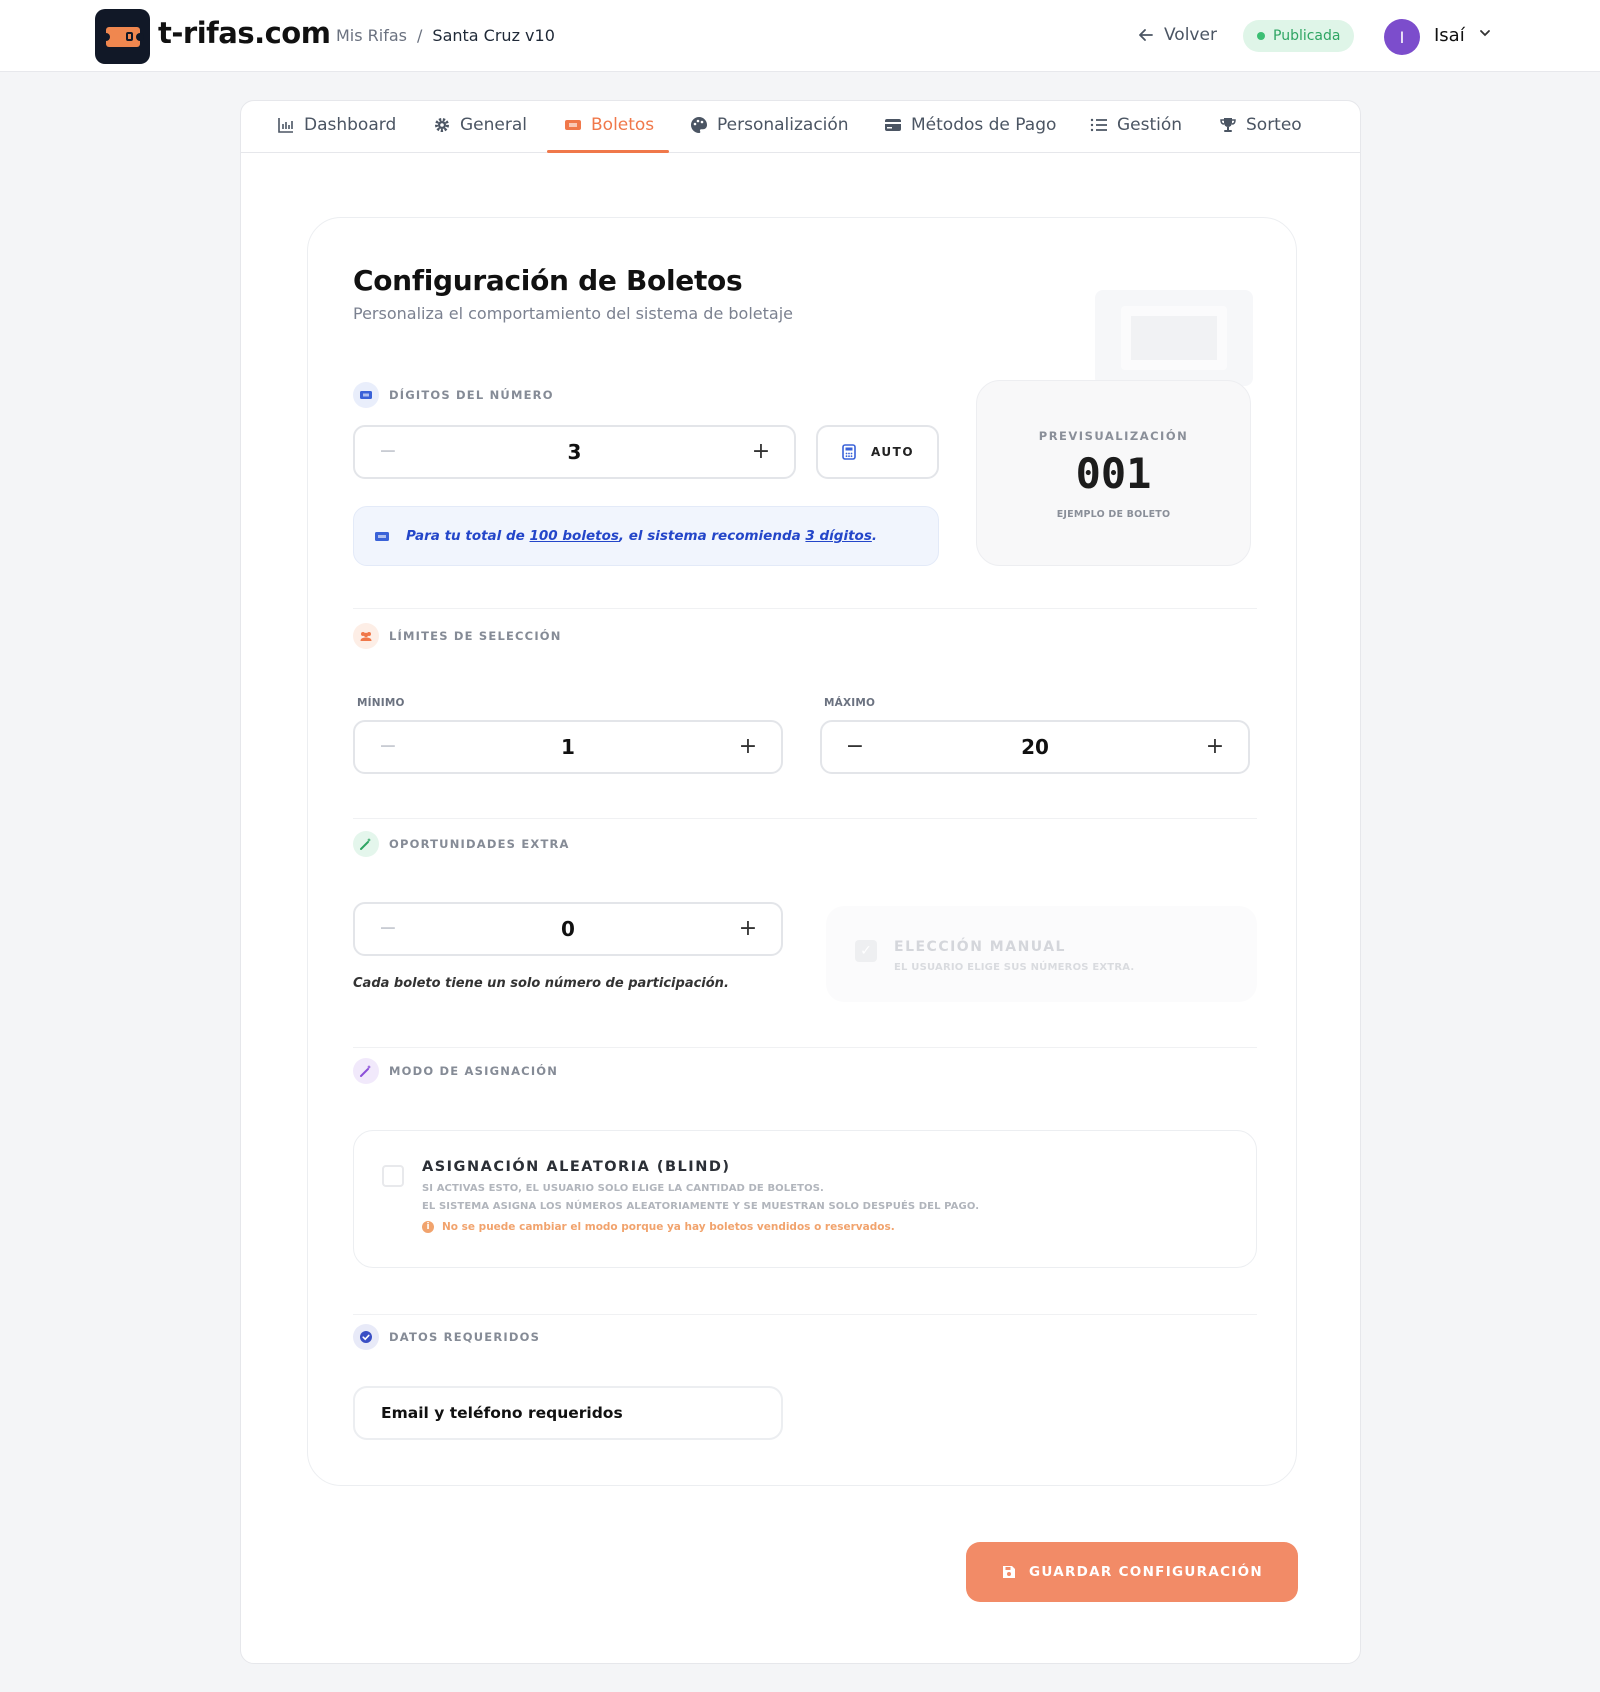  I want to click on avatar: I, so click(1402, 37).